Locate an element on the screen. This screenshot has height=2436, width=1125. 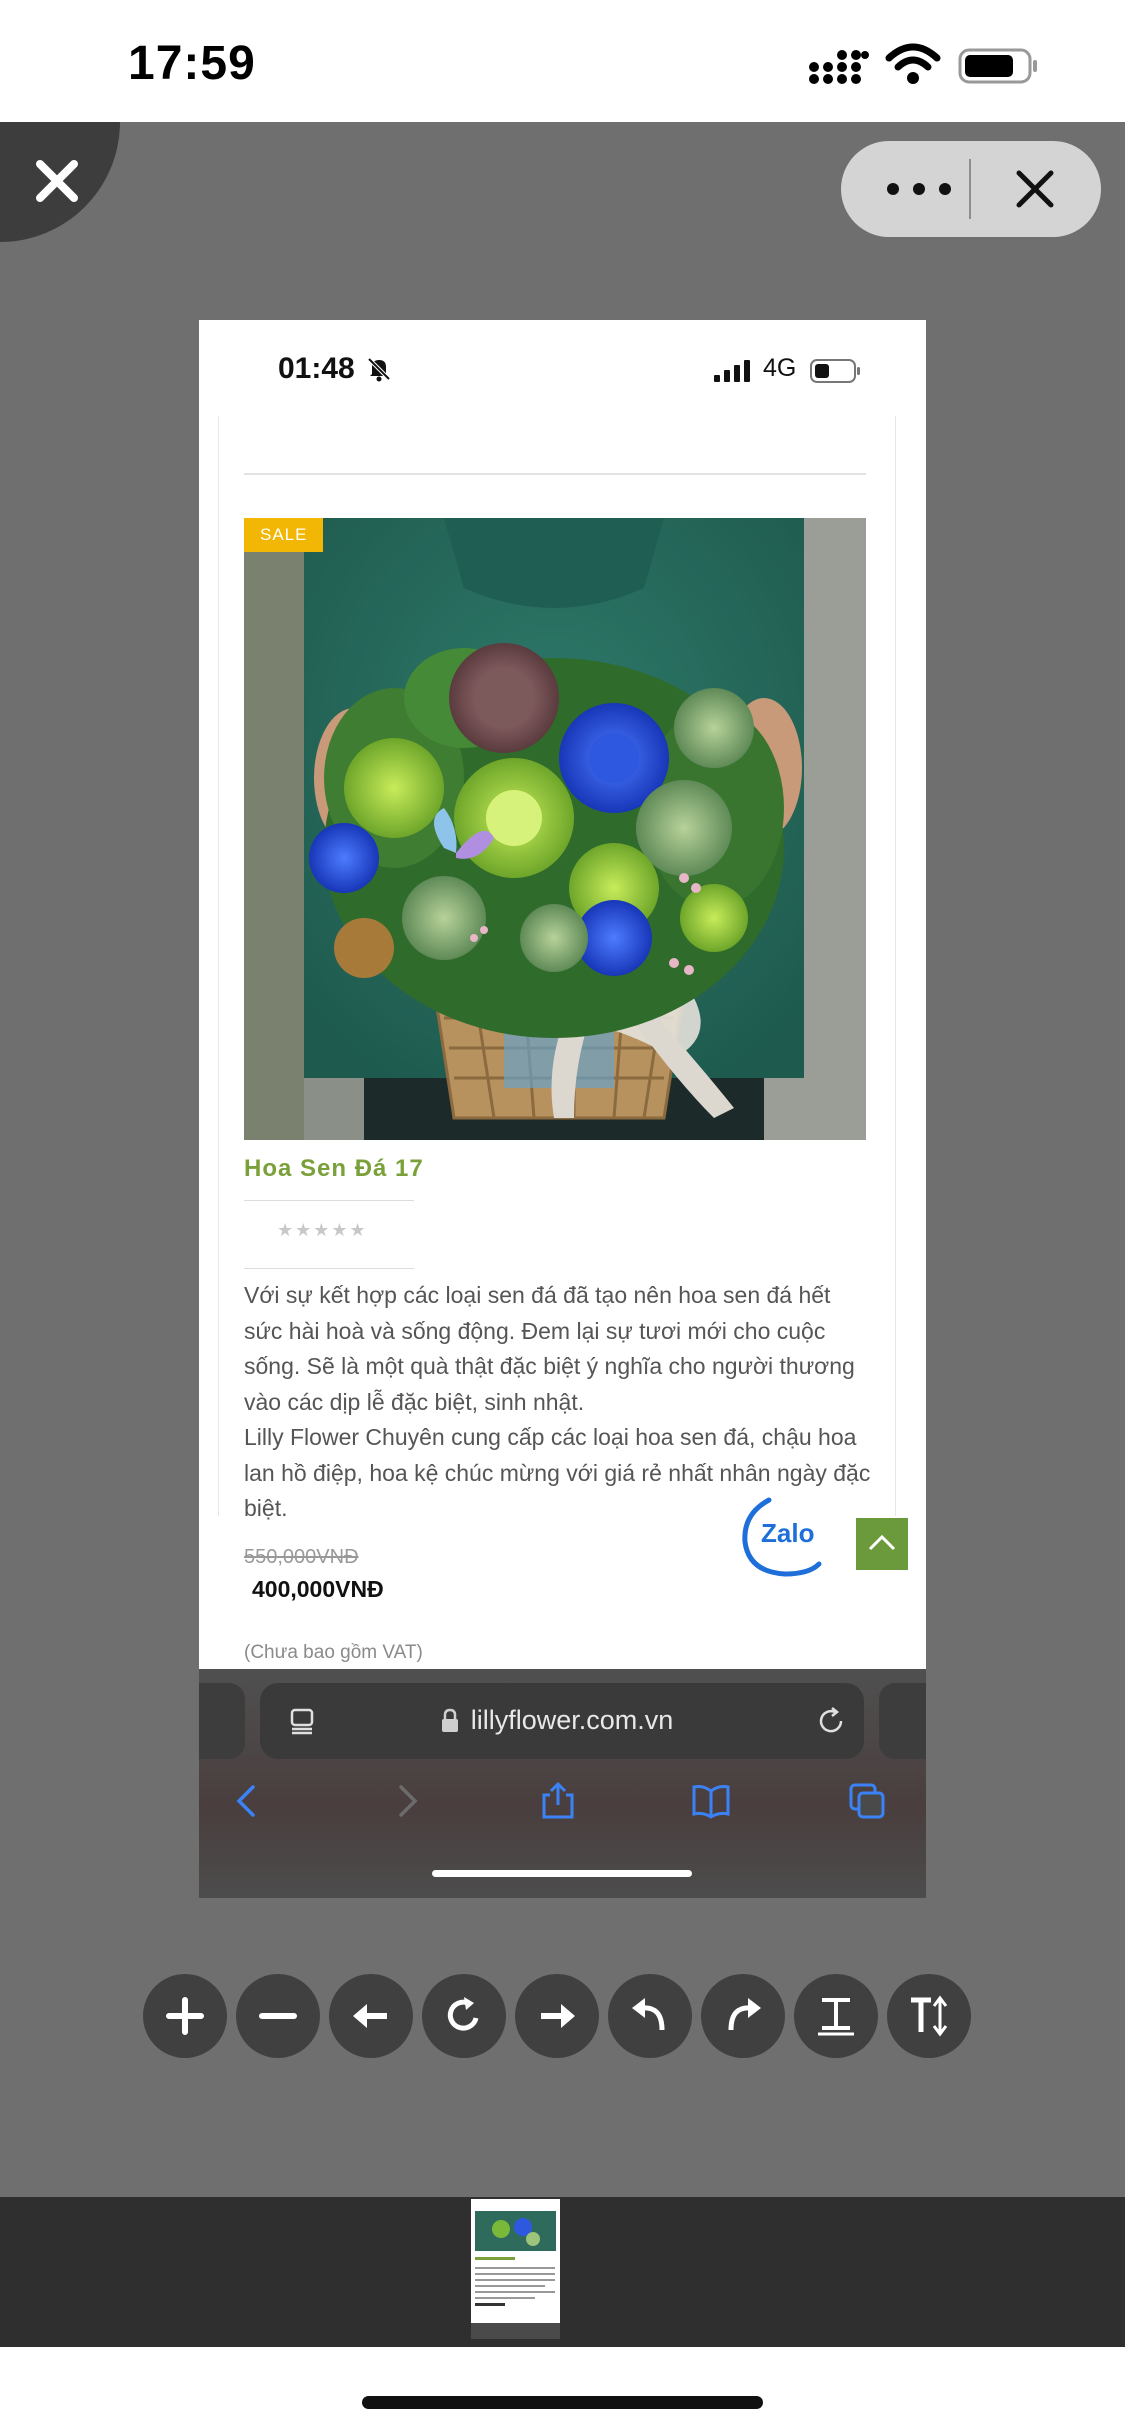
undo-icon is located at coordinates (648, 2014).